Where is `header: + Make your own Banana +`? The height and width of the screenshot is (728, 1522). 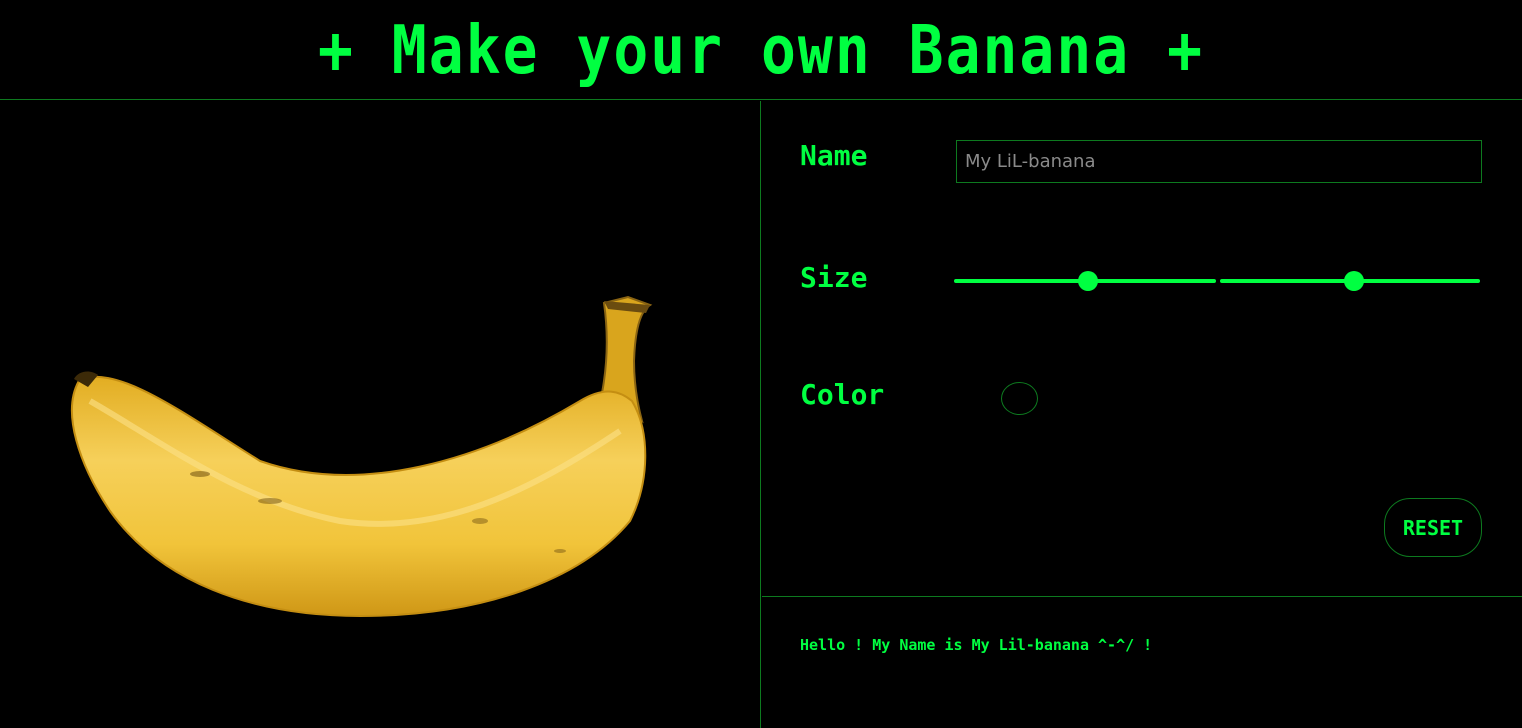
header: + Make your own Banana + is located at coordinates (761, 50).